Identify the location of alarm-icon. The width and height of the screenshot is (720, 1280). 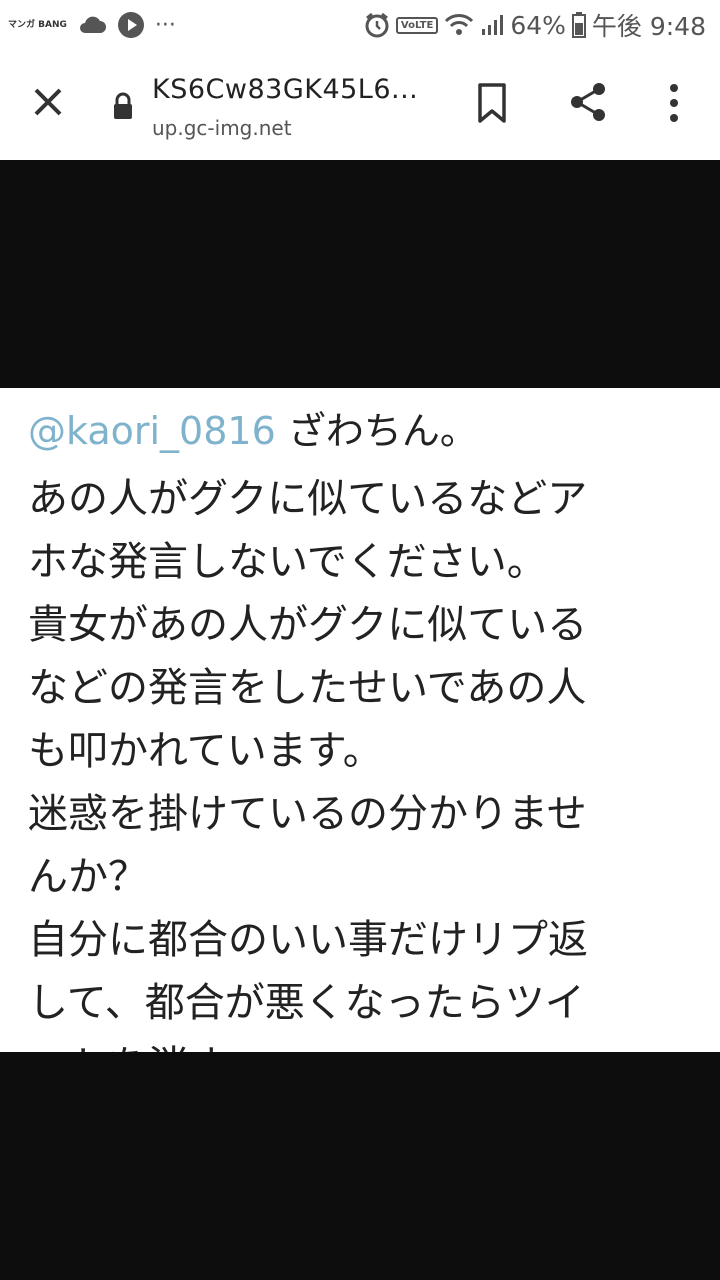
(377, 25).